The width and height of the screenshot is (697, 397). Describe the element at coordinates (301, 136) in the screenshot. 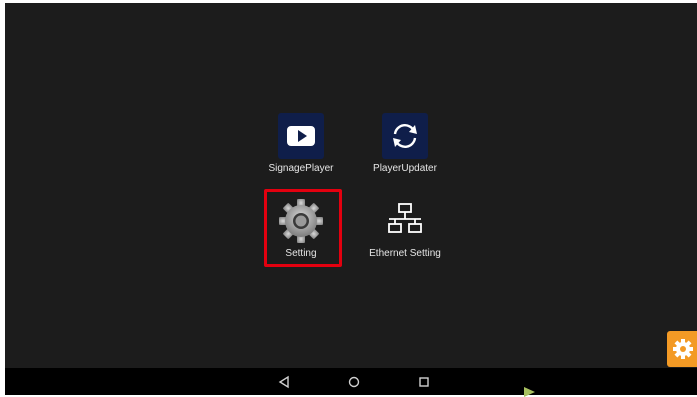

I see `play-icon` at that location.